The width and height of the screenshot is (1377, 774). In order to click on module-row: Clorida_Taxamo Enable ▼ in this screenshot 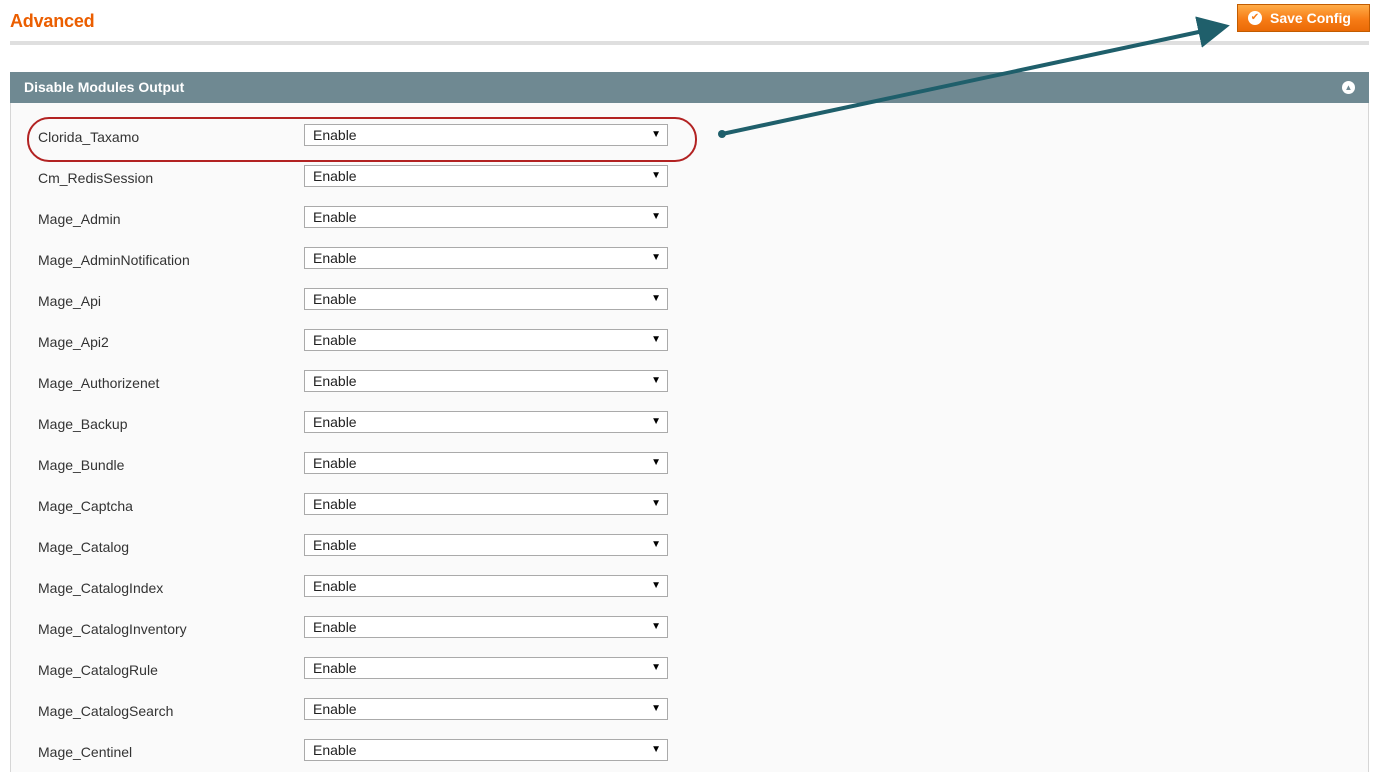, I will do `click(361, 138)`.